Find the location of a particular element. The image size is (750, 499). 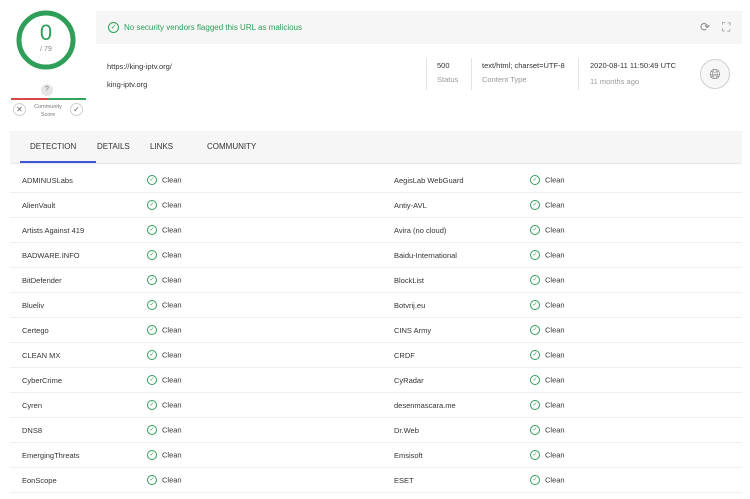

check-icon: ✓ is located at coordinates (76, 109).